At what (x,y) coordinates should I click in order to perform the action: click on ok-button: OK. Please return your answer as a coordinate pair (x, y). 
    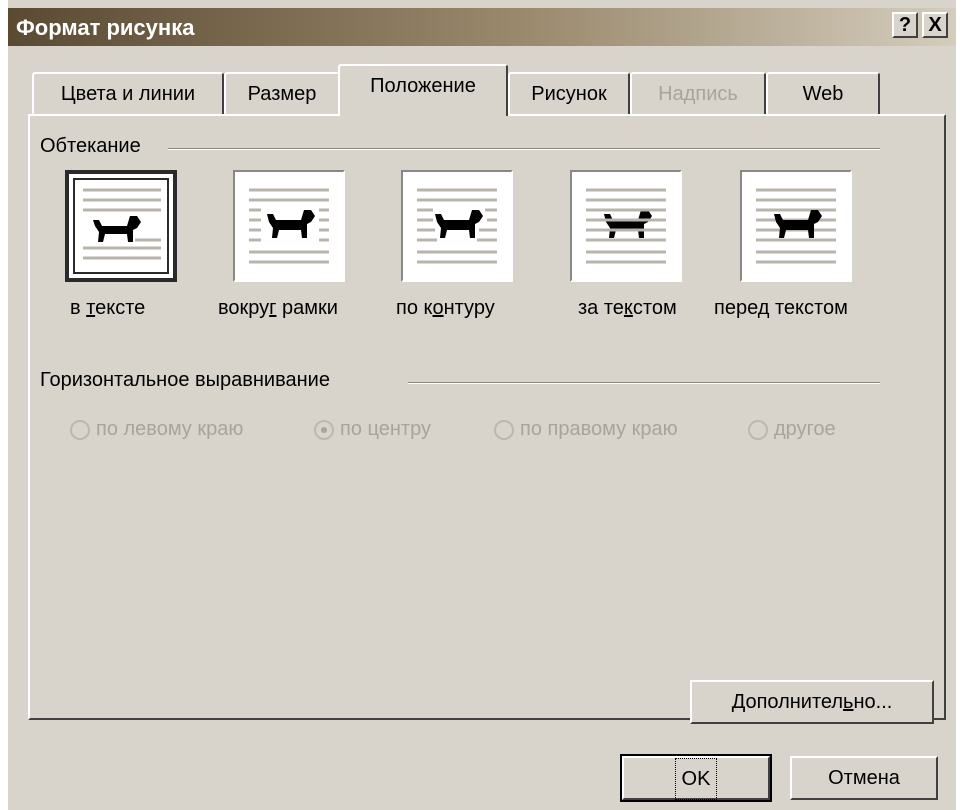
    Looking at the image, I should click on (696, 778).